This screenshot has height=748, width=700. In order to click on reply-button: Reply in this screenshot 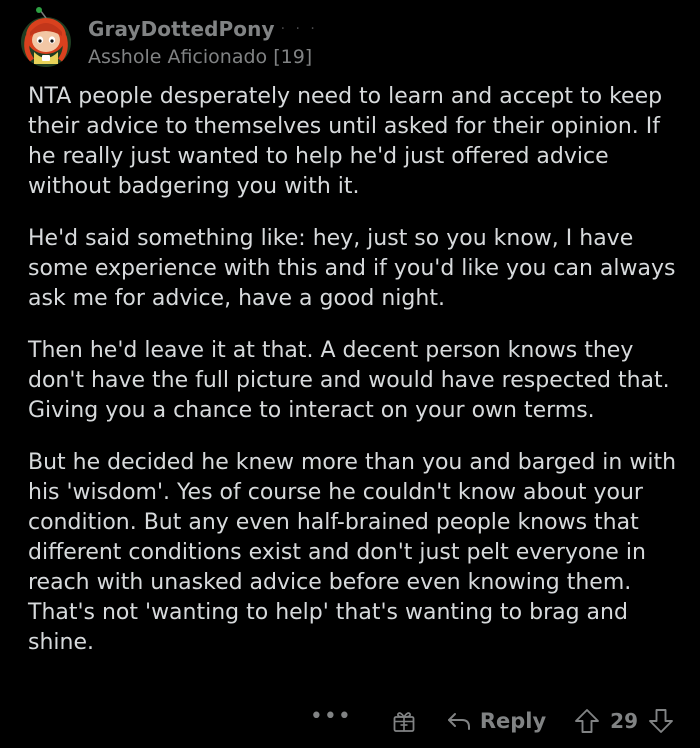, I will do `click(496, 721)`.